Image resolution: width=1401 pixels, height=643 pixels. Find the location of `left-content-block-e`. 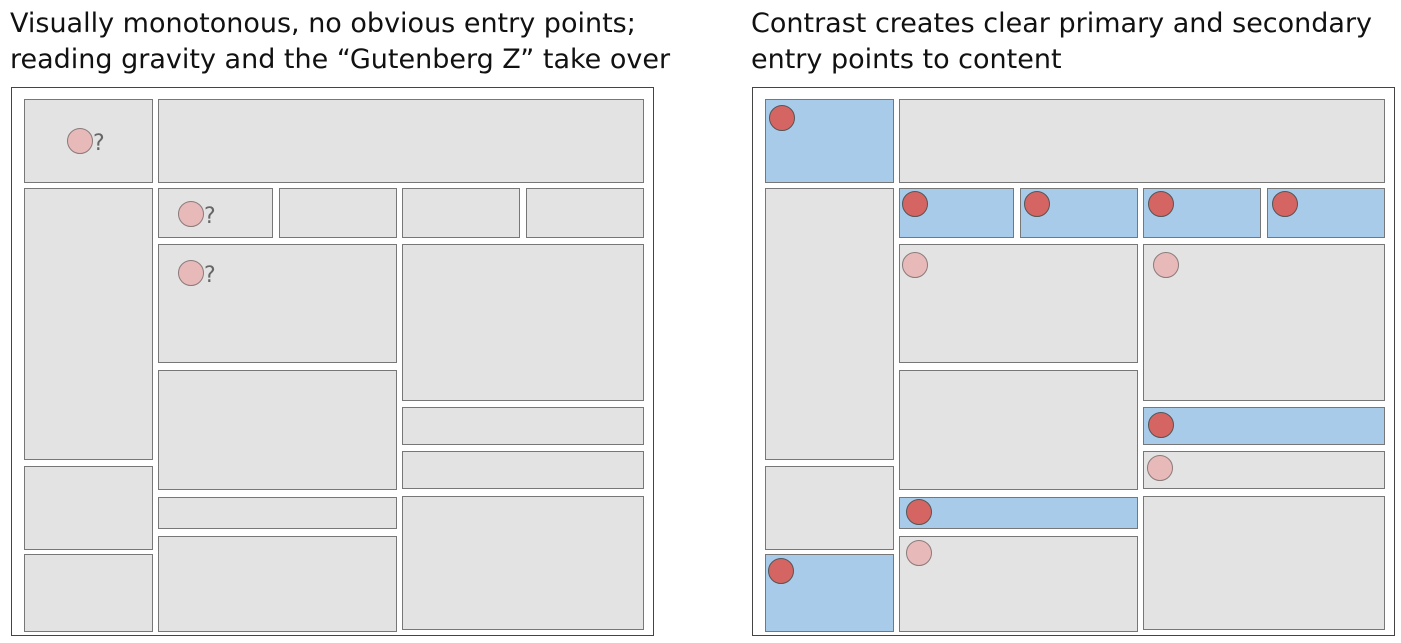

left-content-block-e is located at coordinates (523, 563).